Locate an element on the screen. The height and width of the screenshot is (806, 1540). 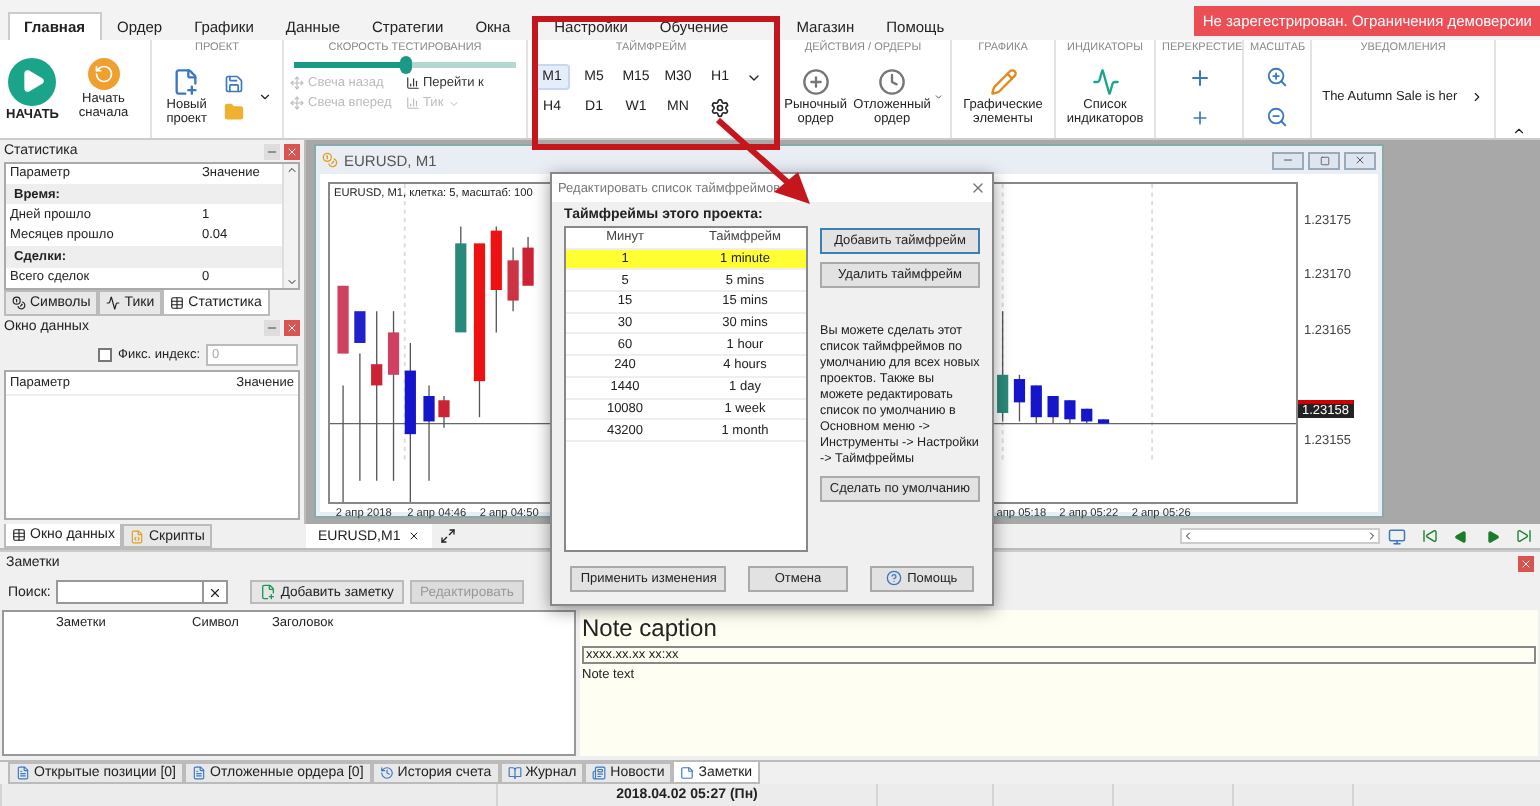
first-icon is located at coordinates (1430, 536).